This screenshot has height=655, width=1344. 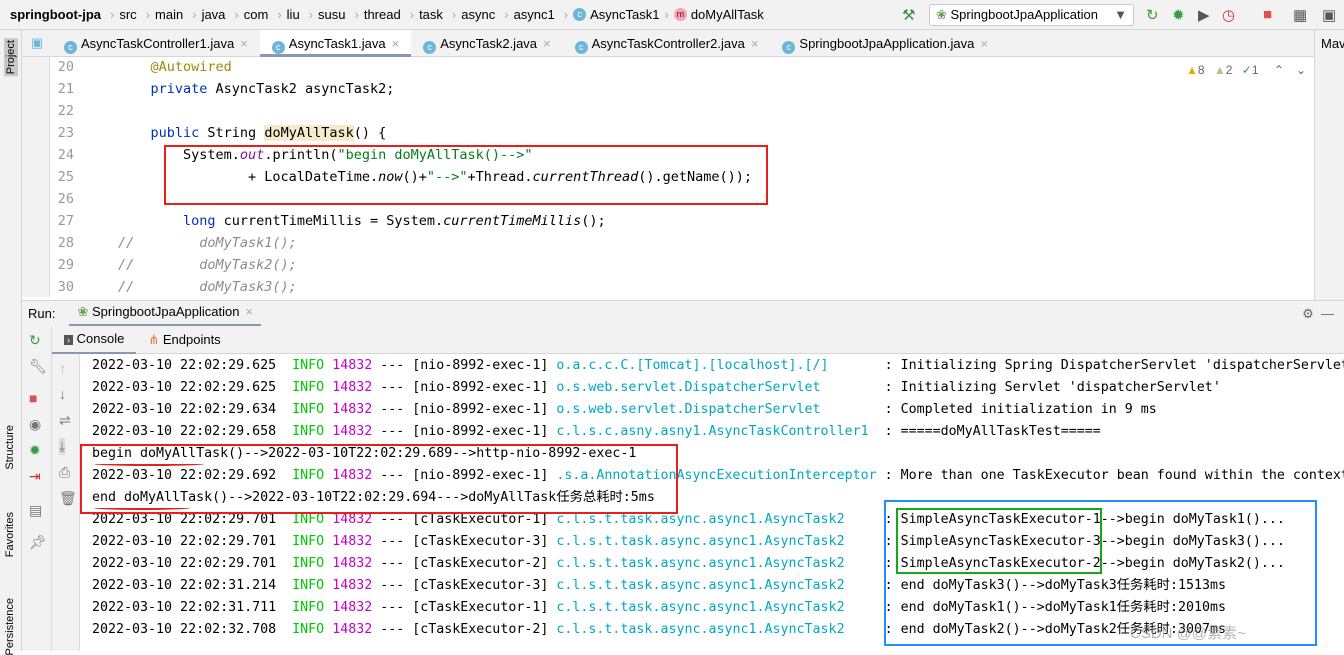 What do you see at coordinates (1329, 165) in the screenshot?
I see `maven-tool-button: Mav` at bounding box center [1329, 165].